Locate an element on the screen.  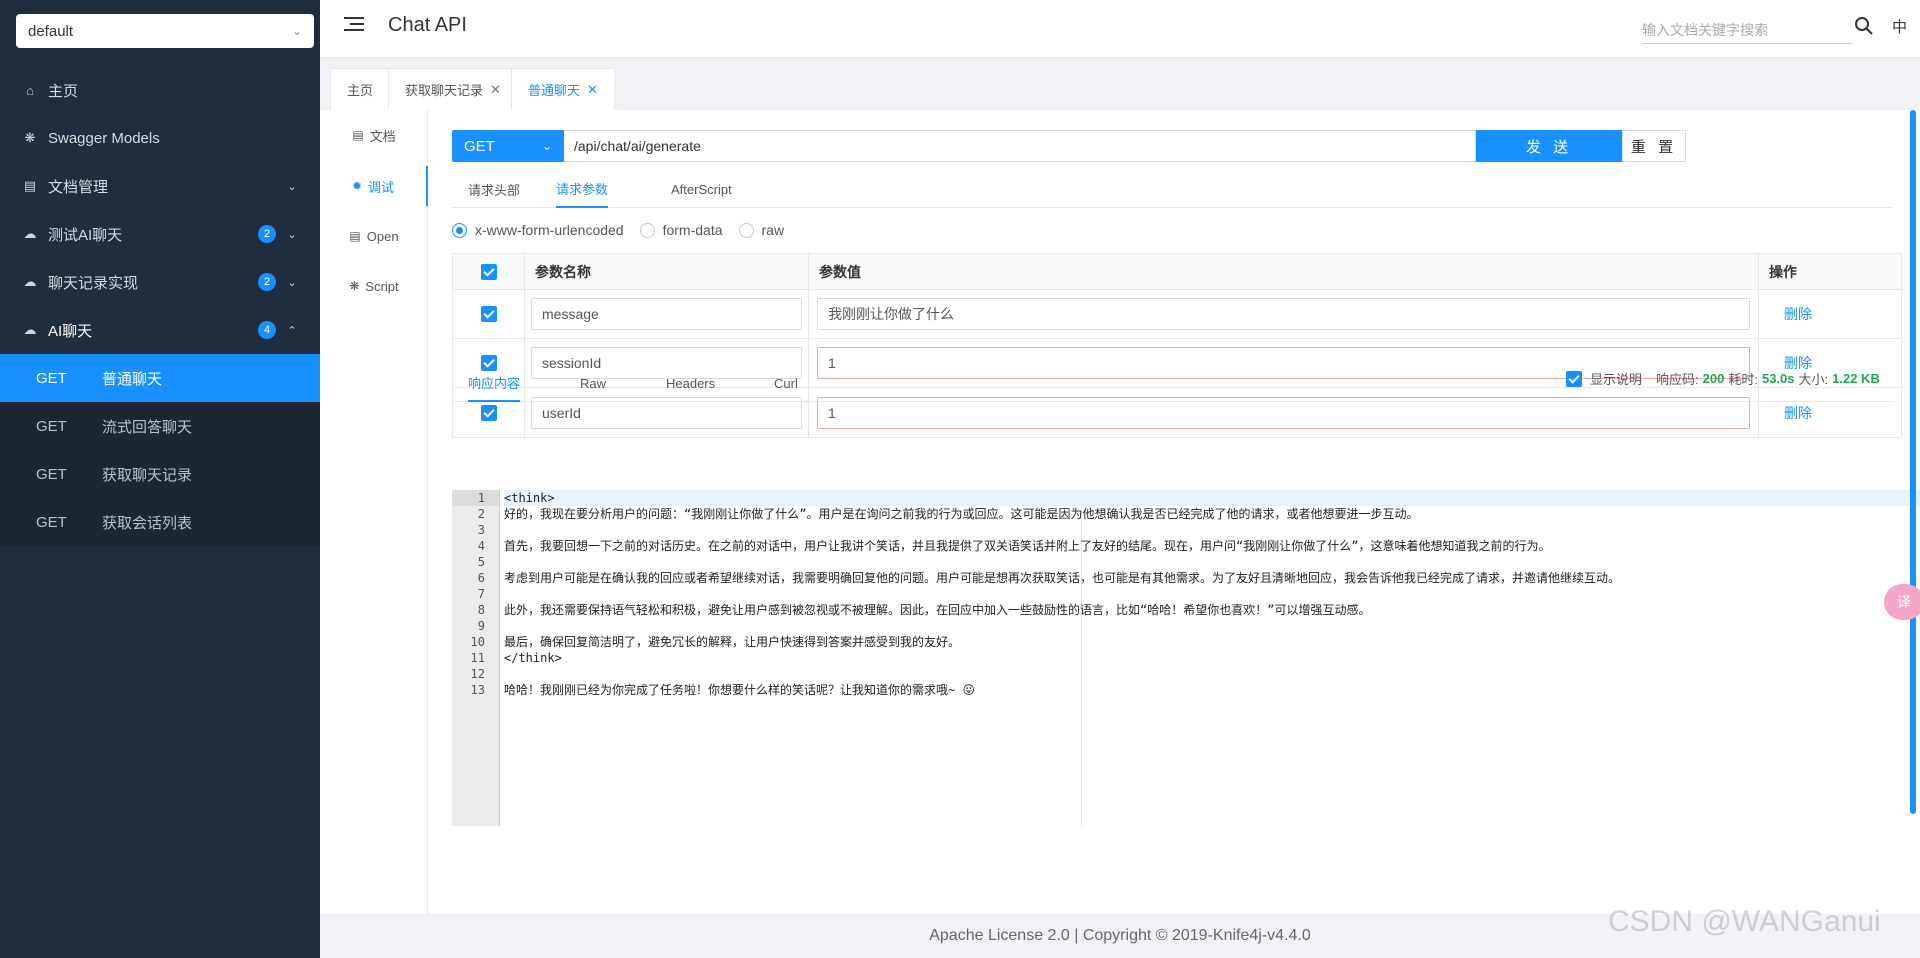
sidenav-open: ▤ Open is located at coordinates (374, 236).